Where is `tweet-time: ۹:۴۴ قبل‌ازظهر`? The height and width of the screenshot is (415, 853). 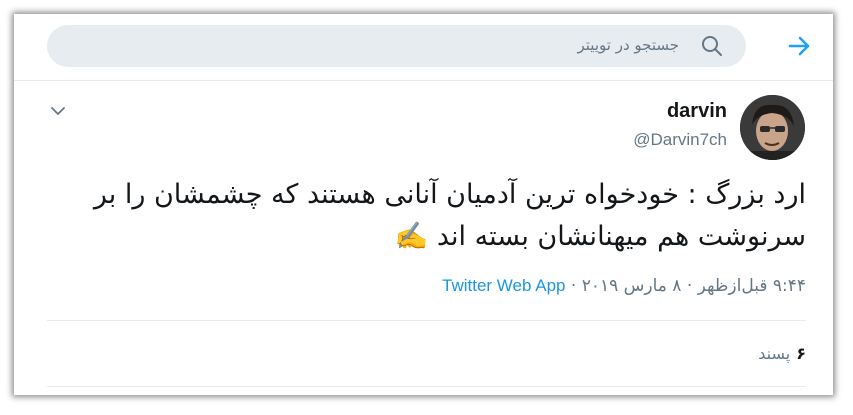 tweet-time: ۹:۴۴ قبل‌ازظهر is located at coordinates (752, 286).